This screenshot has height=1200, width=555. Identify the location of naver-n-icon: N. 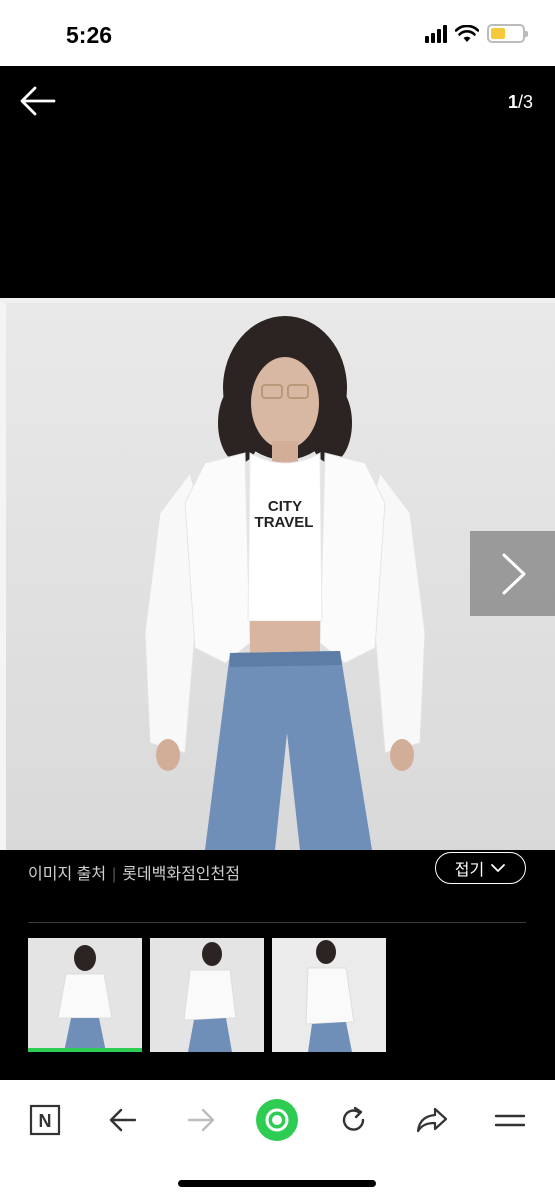
(45, 1120).